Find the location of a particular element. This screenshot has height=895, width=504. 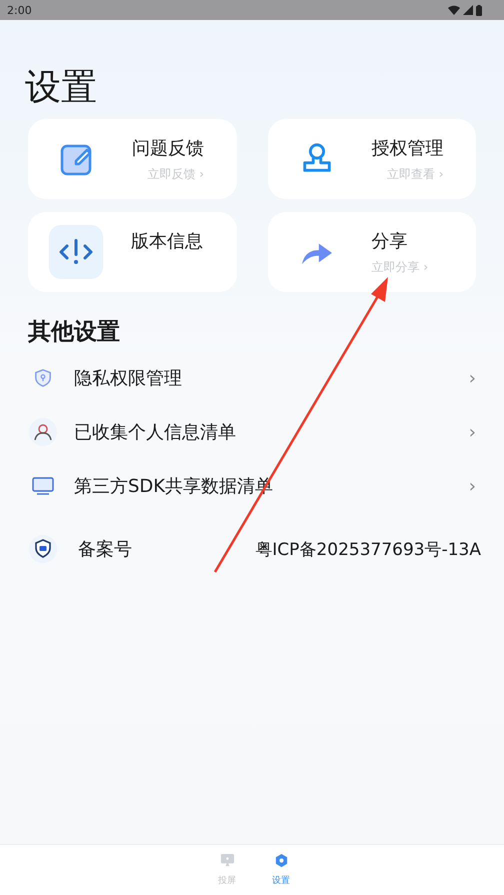

card-title: 授权管理 is located at coordinates (408, 148).